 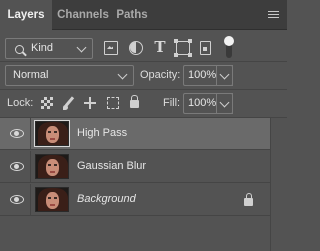 What do you see at coordinates (202, 75) in the screenshot?
I see `opacity-value: 100%` at bounding box center [202, 75].